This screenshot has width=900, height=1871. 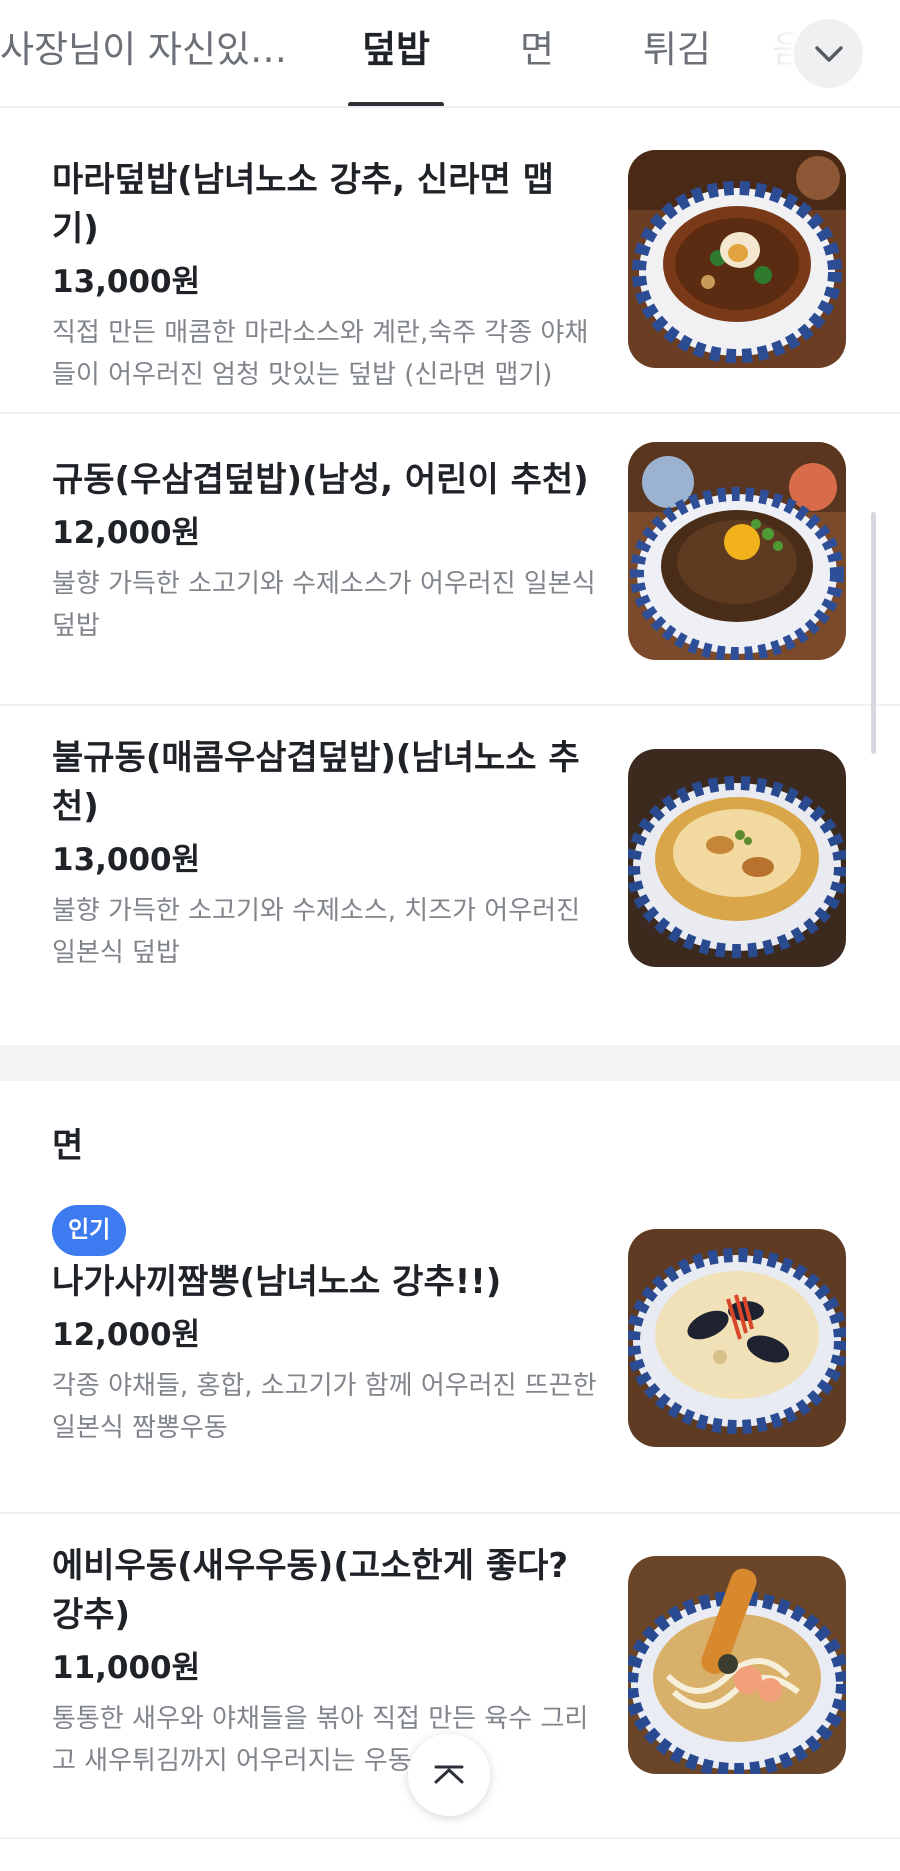 What do you see at coordinates (873, 633) in the screenshot?
I see `scrollbar` at bounding box center [873, 633].